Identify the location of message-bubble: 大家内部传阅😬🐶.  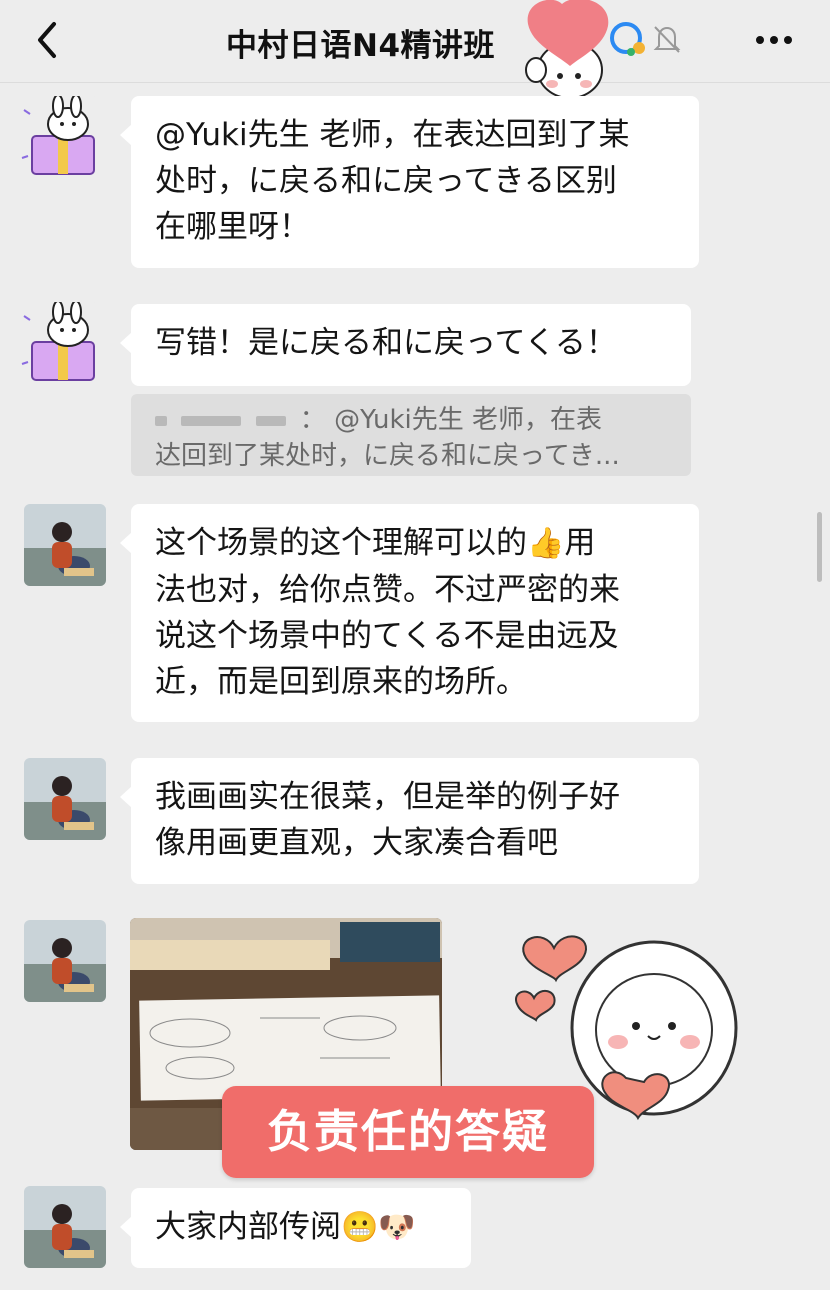
(295, 1228).